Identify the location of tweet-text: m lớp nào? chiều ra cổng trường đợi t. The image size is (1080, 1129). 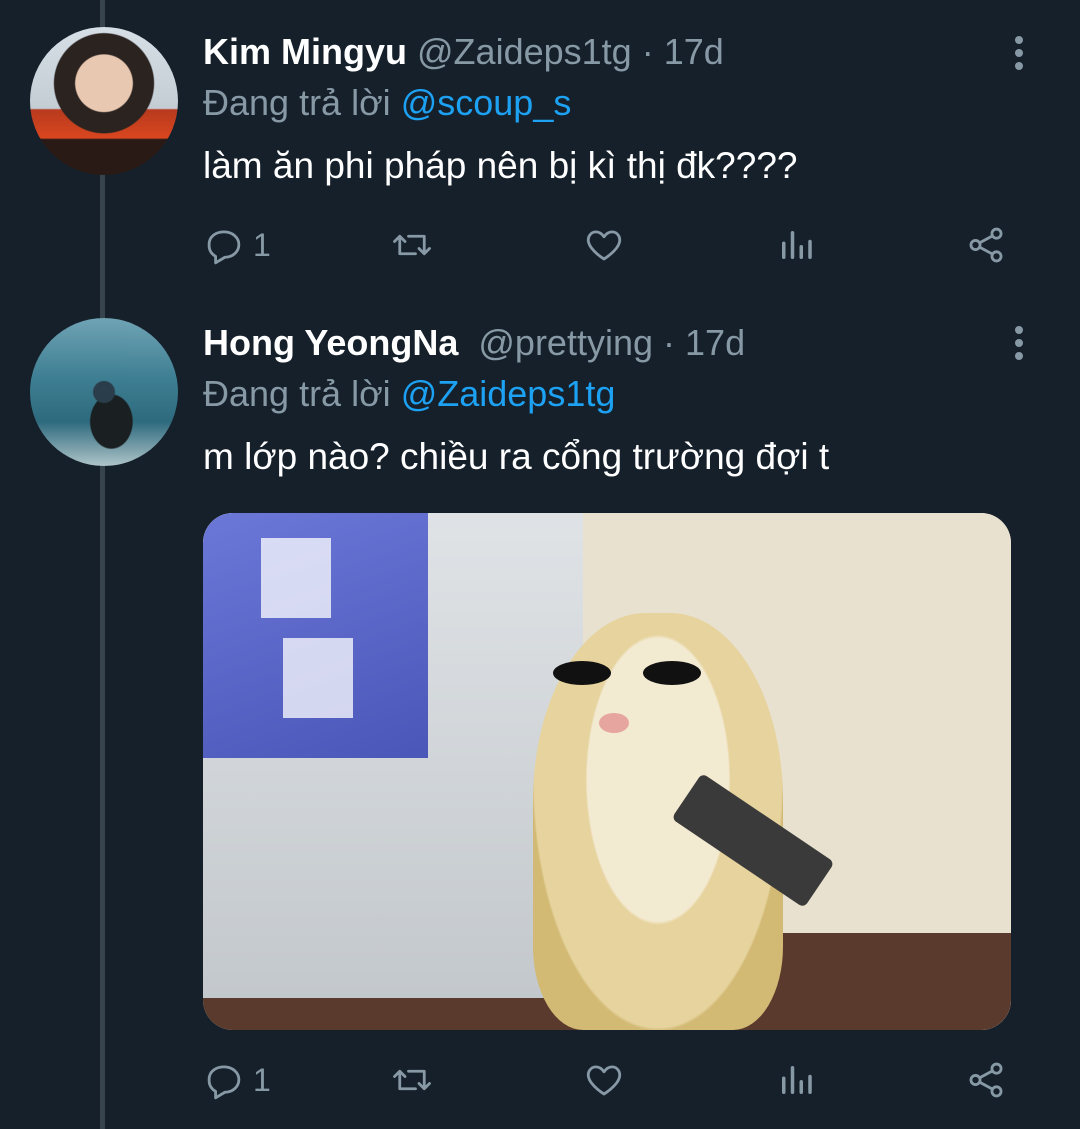
(516, 456).